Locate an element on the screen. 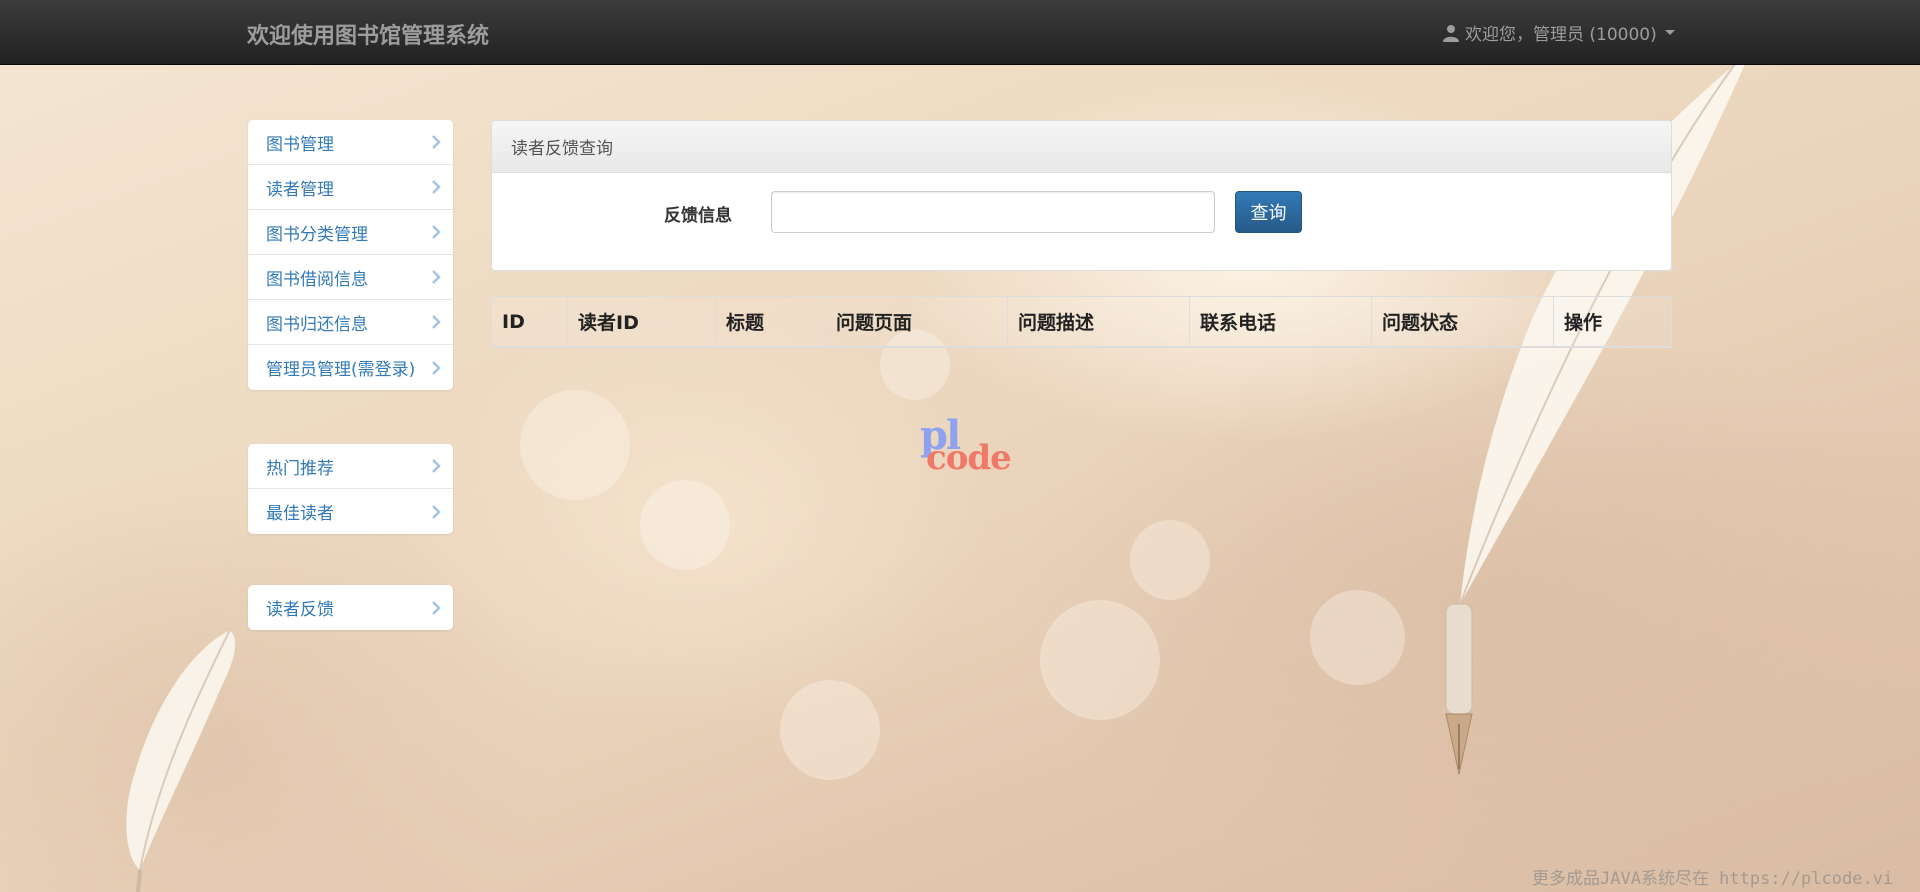  user-menu-label: 欢迎您，管理员 (10000) is located at coordinates (1561, 35).